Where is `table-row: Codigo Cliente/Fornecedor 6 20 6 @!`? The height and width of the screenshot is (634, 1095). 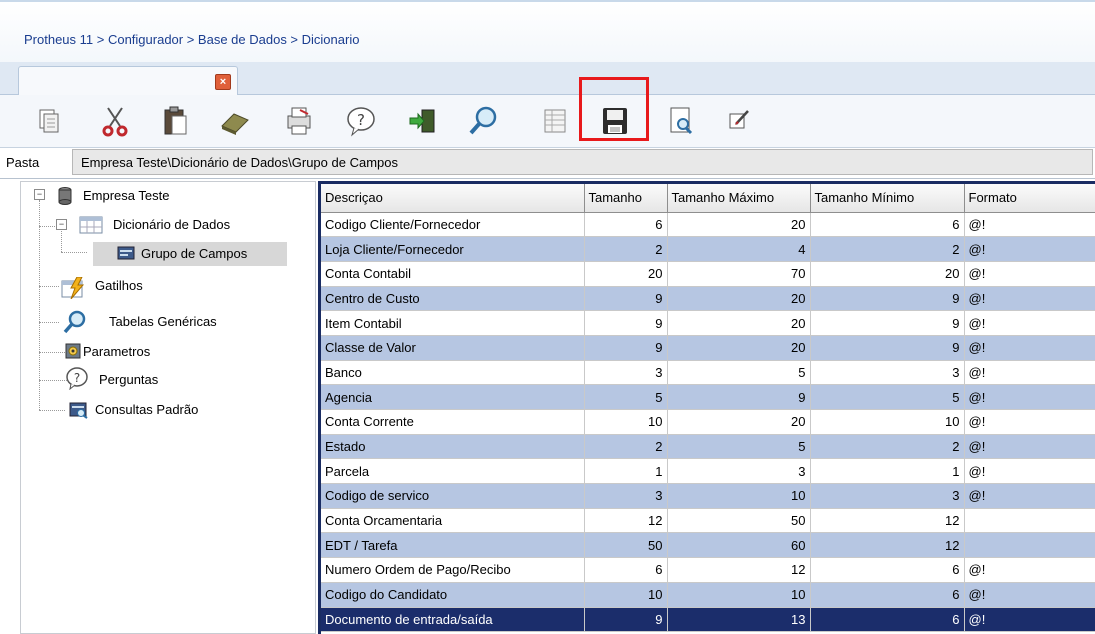
table-row: Codigo Cliente/Fornecedor 6 20 6 @! is located at coordinates (708, 225).